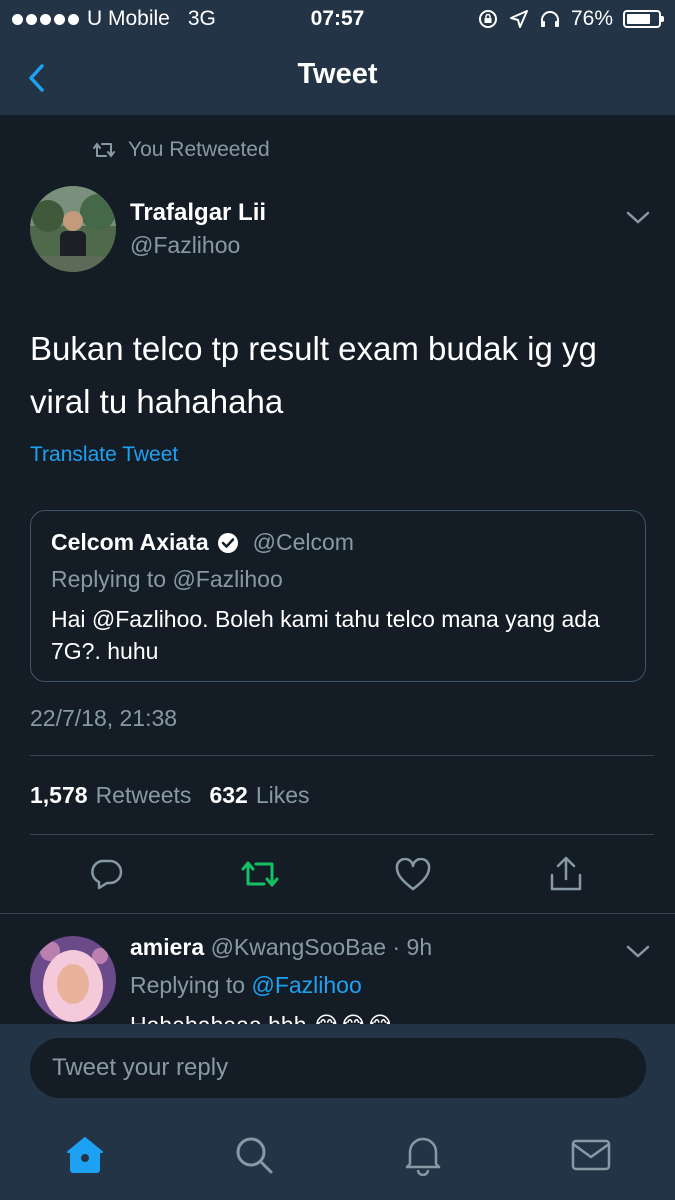 This screenshot has height=1200, width=675. Describe the element at coordinates (188, 985) in the screenshot. I see `replying-prefix: Replying to` at that location.